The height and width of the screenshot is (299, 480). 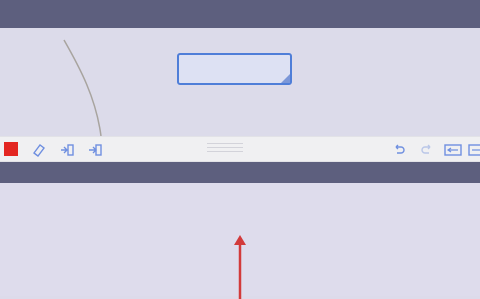 What do you see at coordinates (474, 150) in the screenshot?
I see `layout-icon` at bounding box center [474, 150].